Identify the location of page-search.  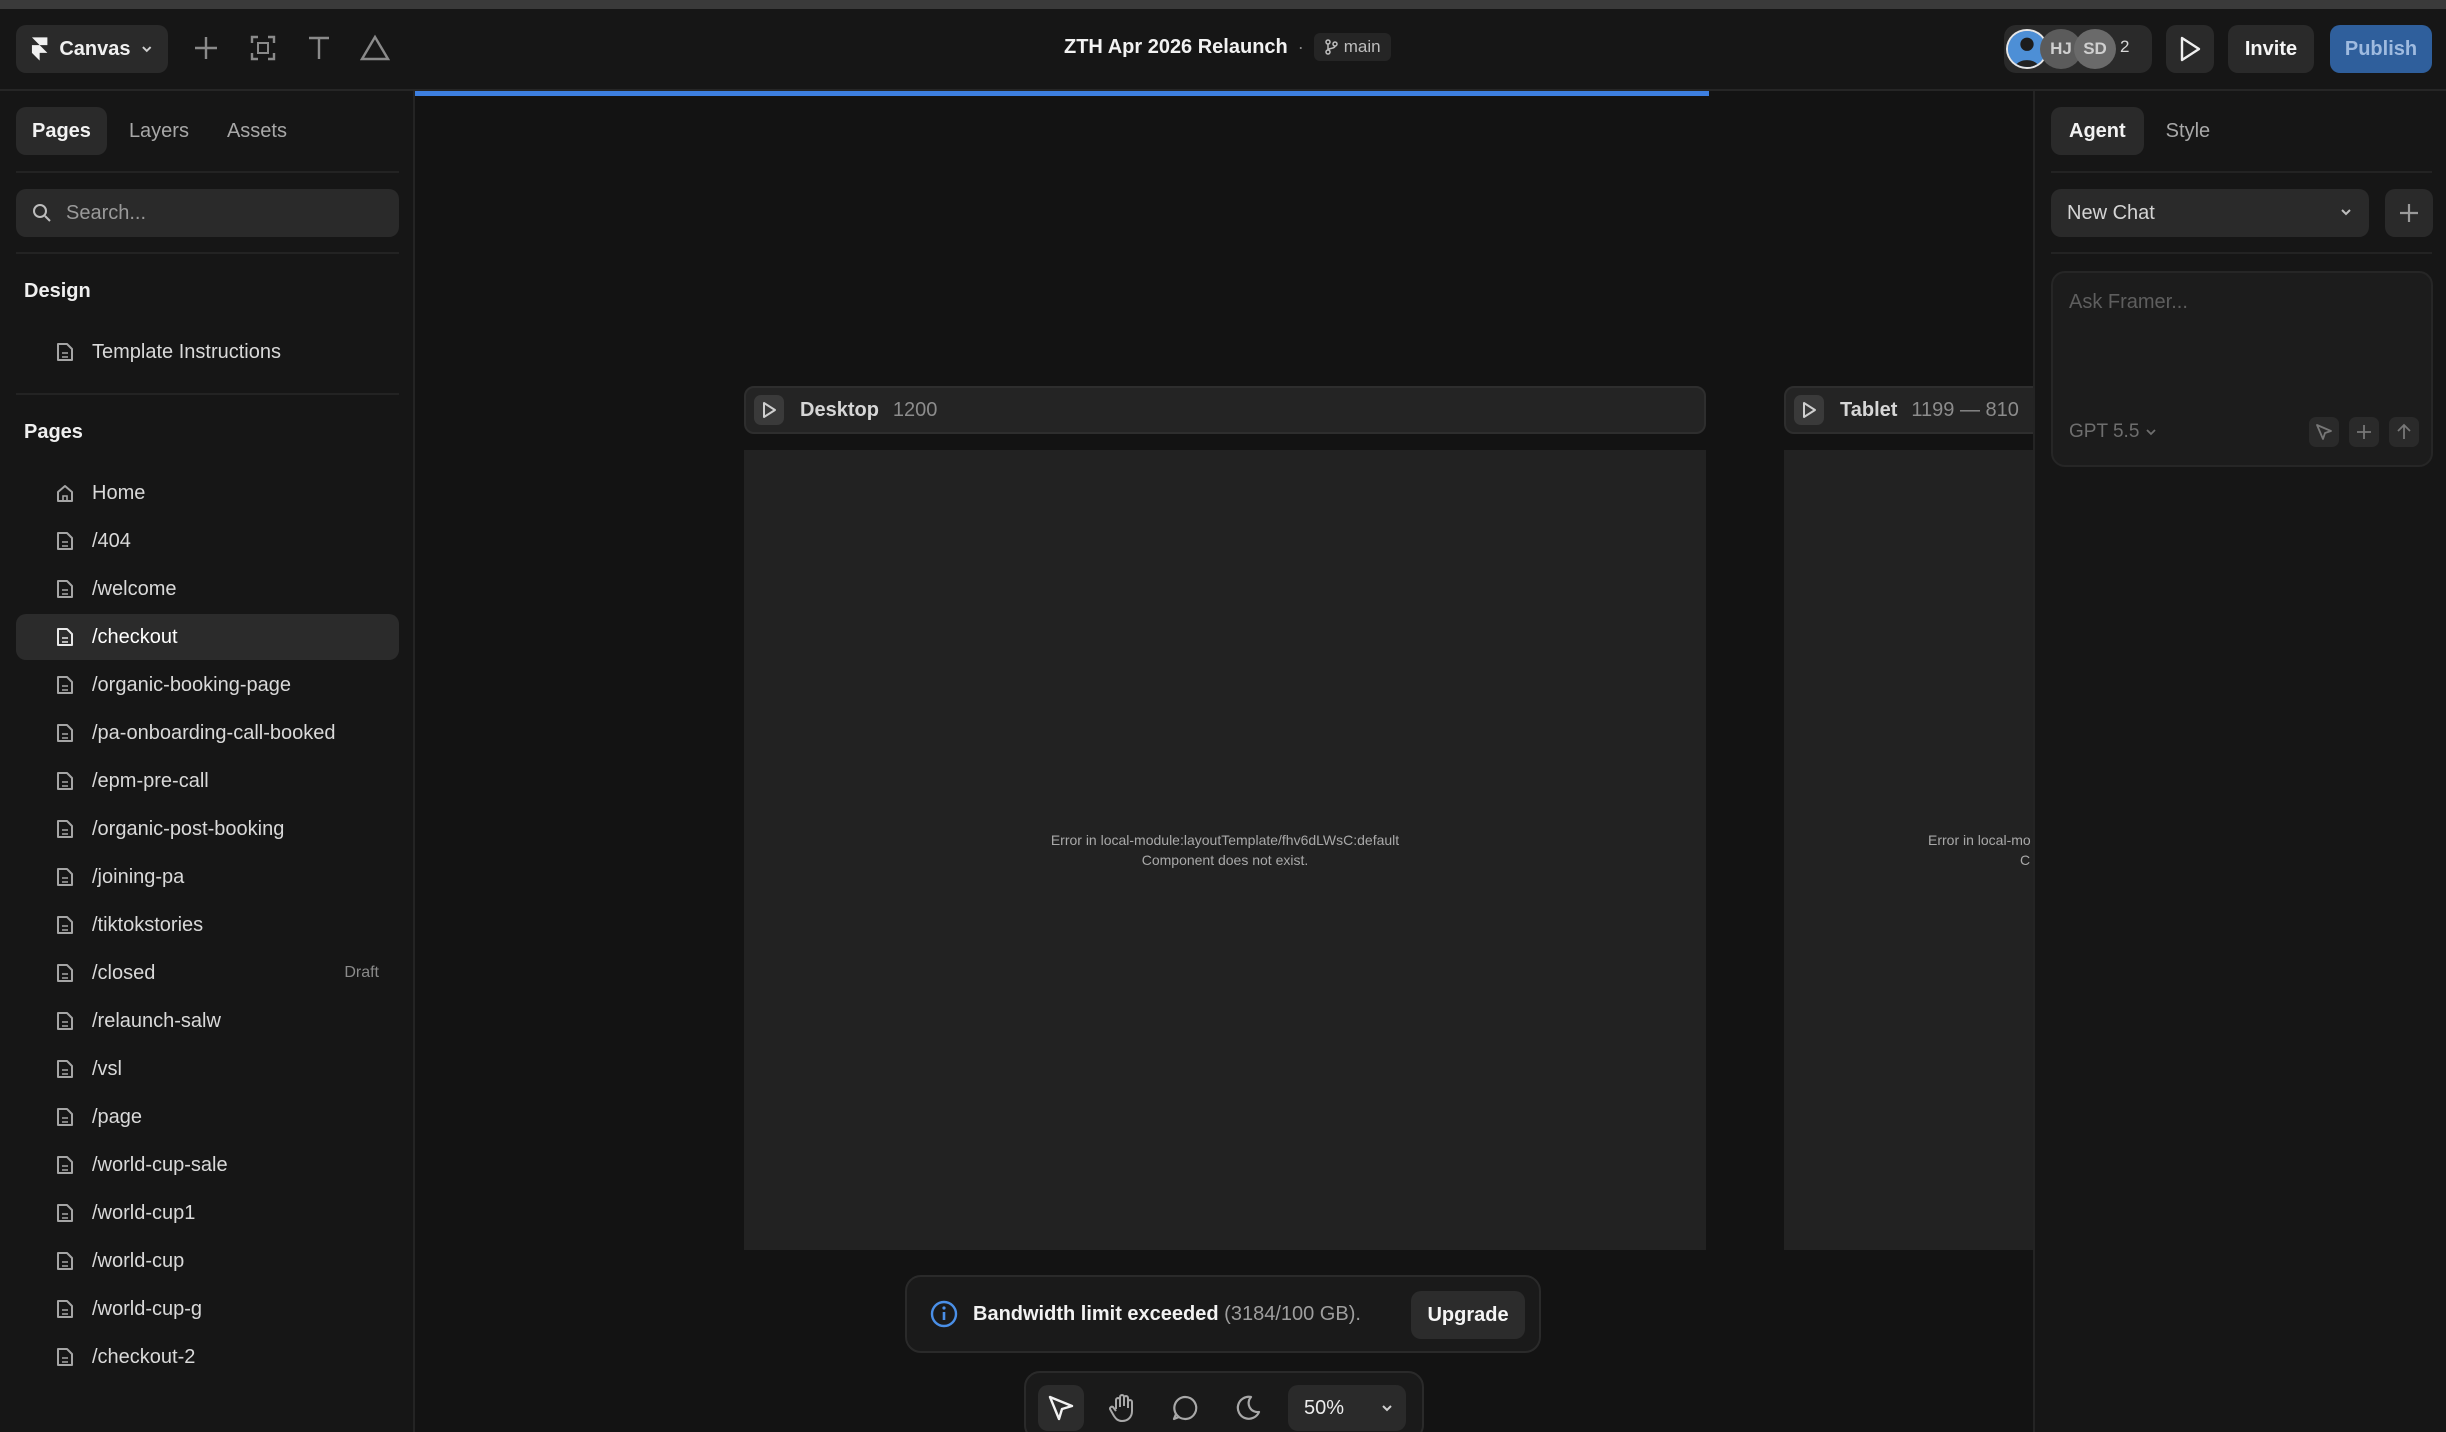
(207, 213).